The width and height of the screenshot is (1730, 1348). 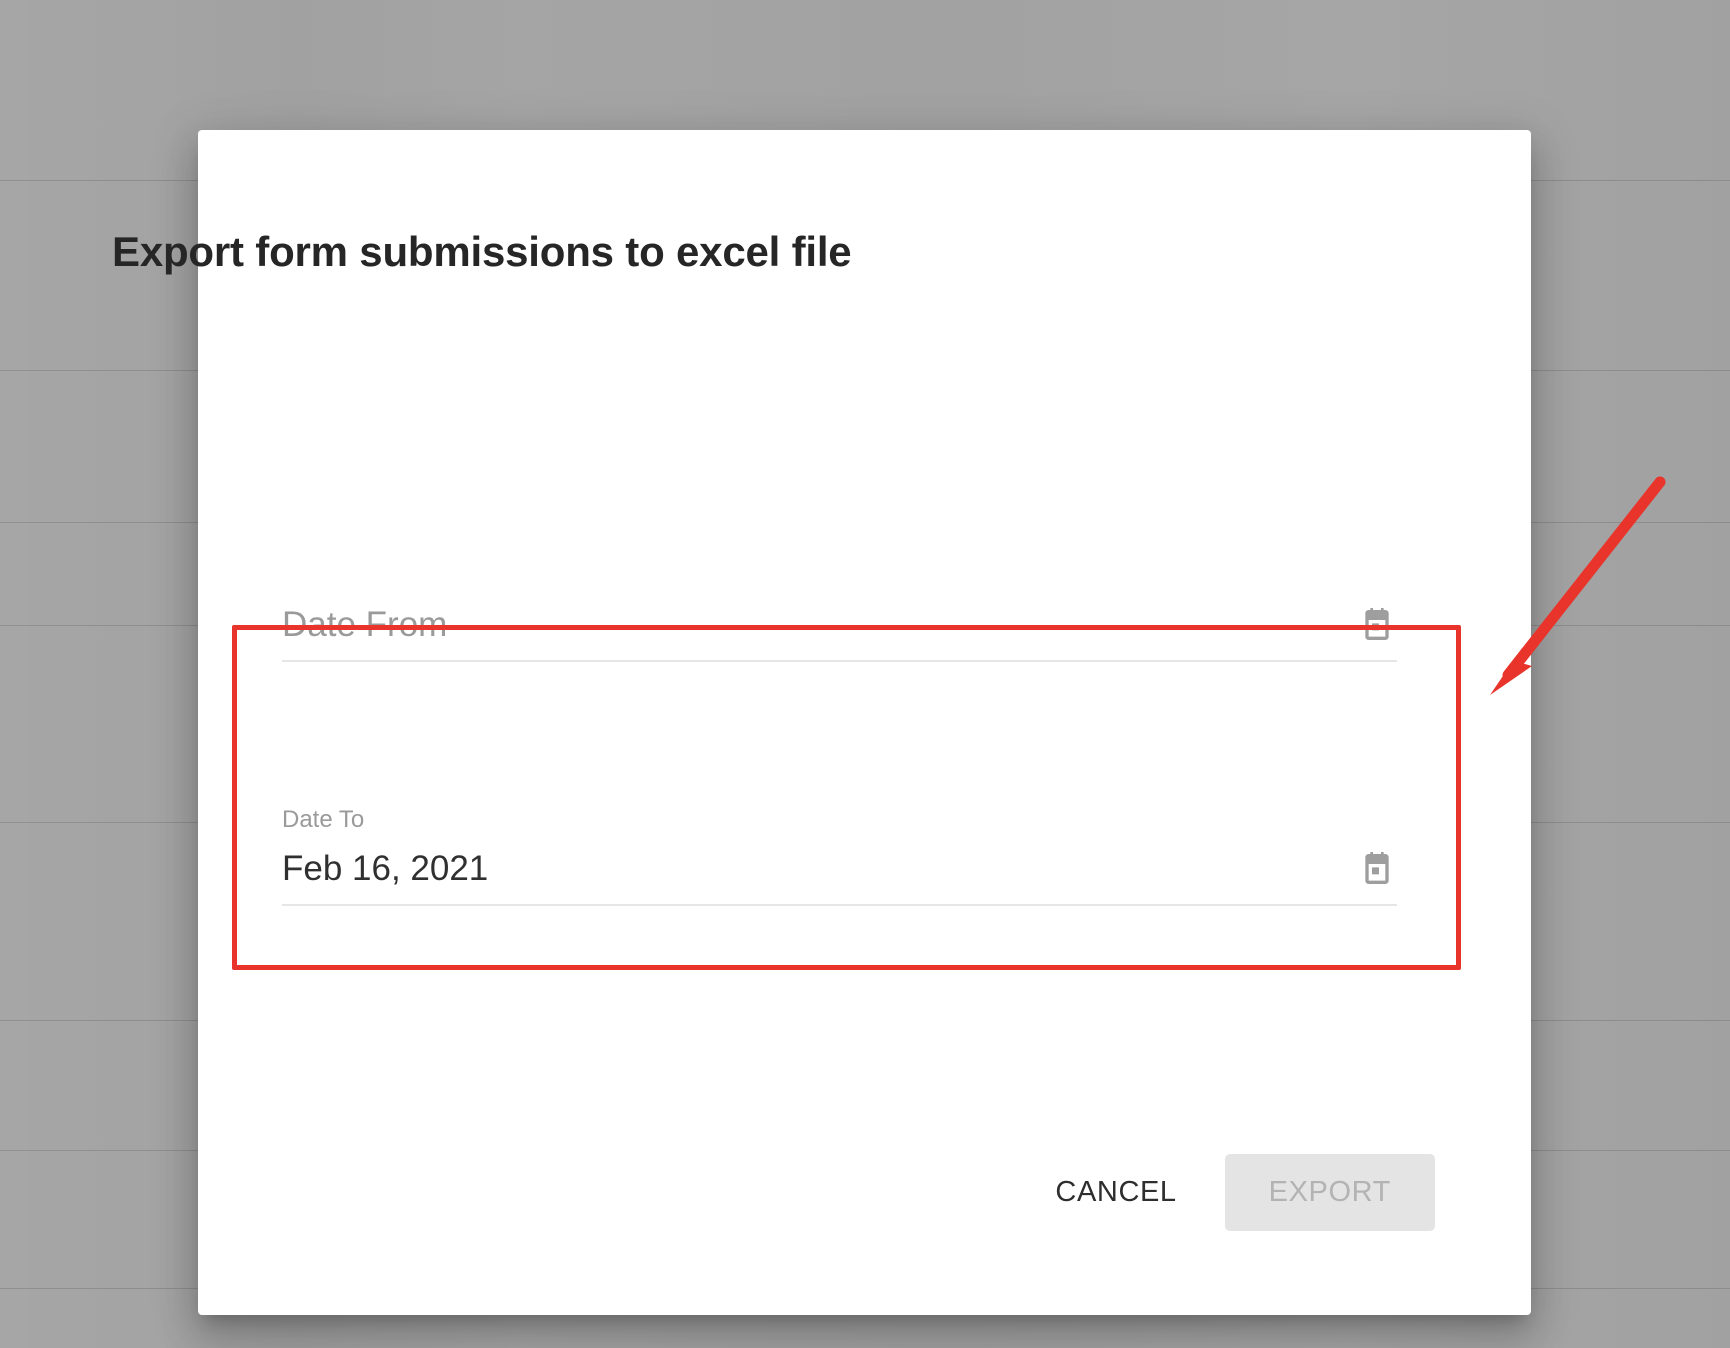 I want to click on date-to-input-row: Feb 16, 2021, so click(x=839, y=869).